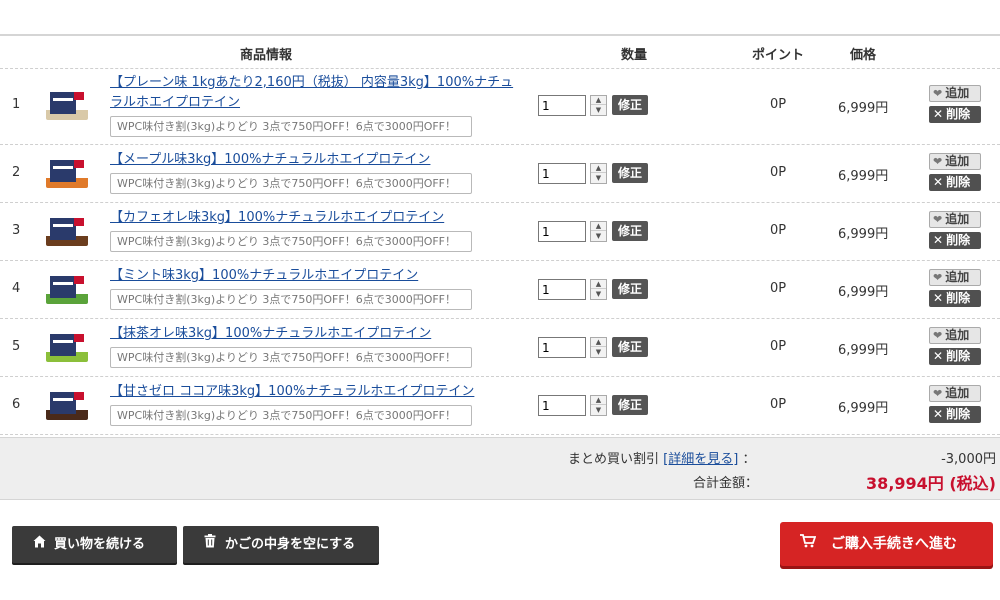 The height and width of the screenshot is (600, 1000). Describe the element at coordinates (39, 544) in the screenshot. I see `home-icon` at that location.